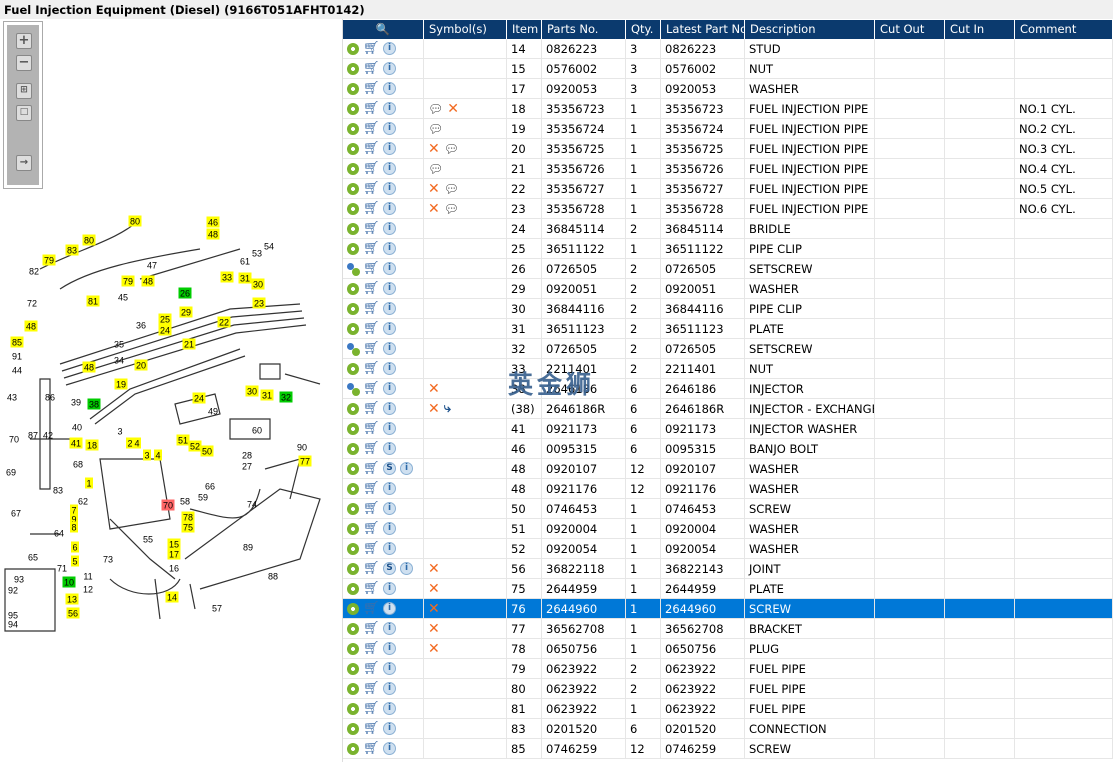  Describe the element at coordinates (88, 590) in the screenshot. I see `callout-label: 12` at that location.